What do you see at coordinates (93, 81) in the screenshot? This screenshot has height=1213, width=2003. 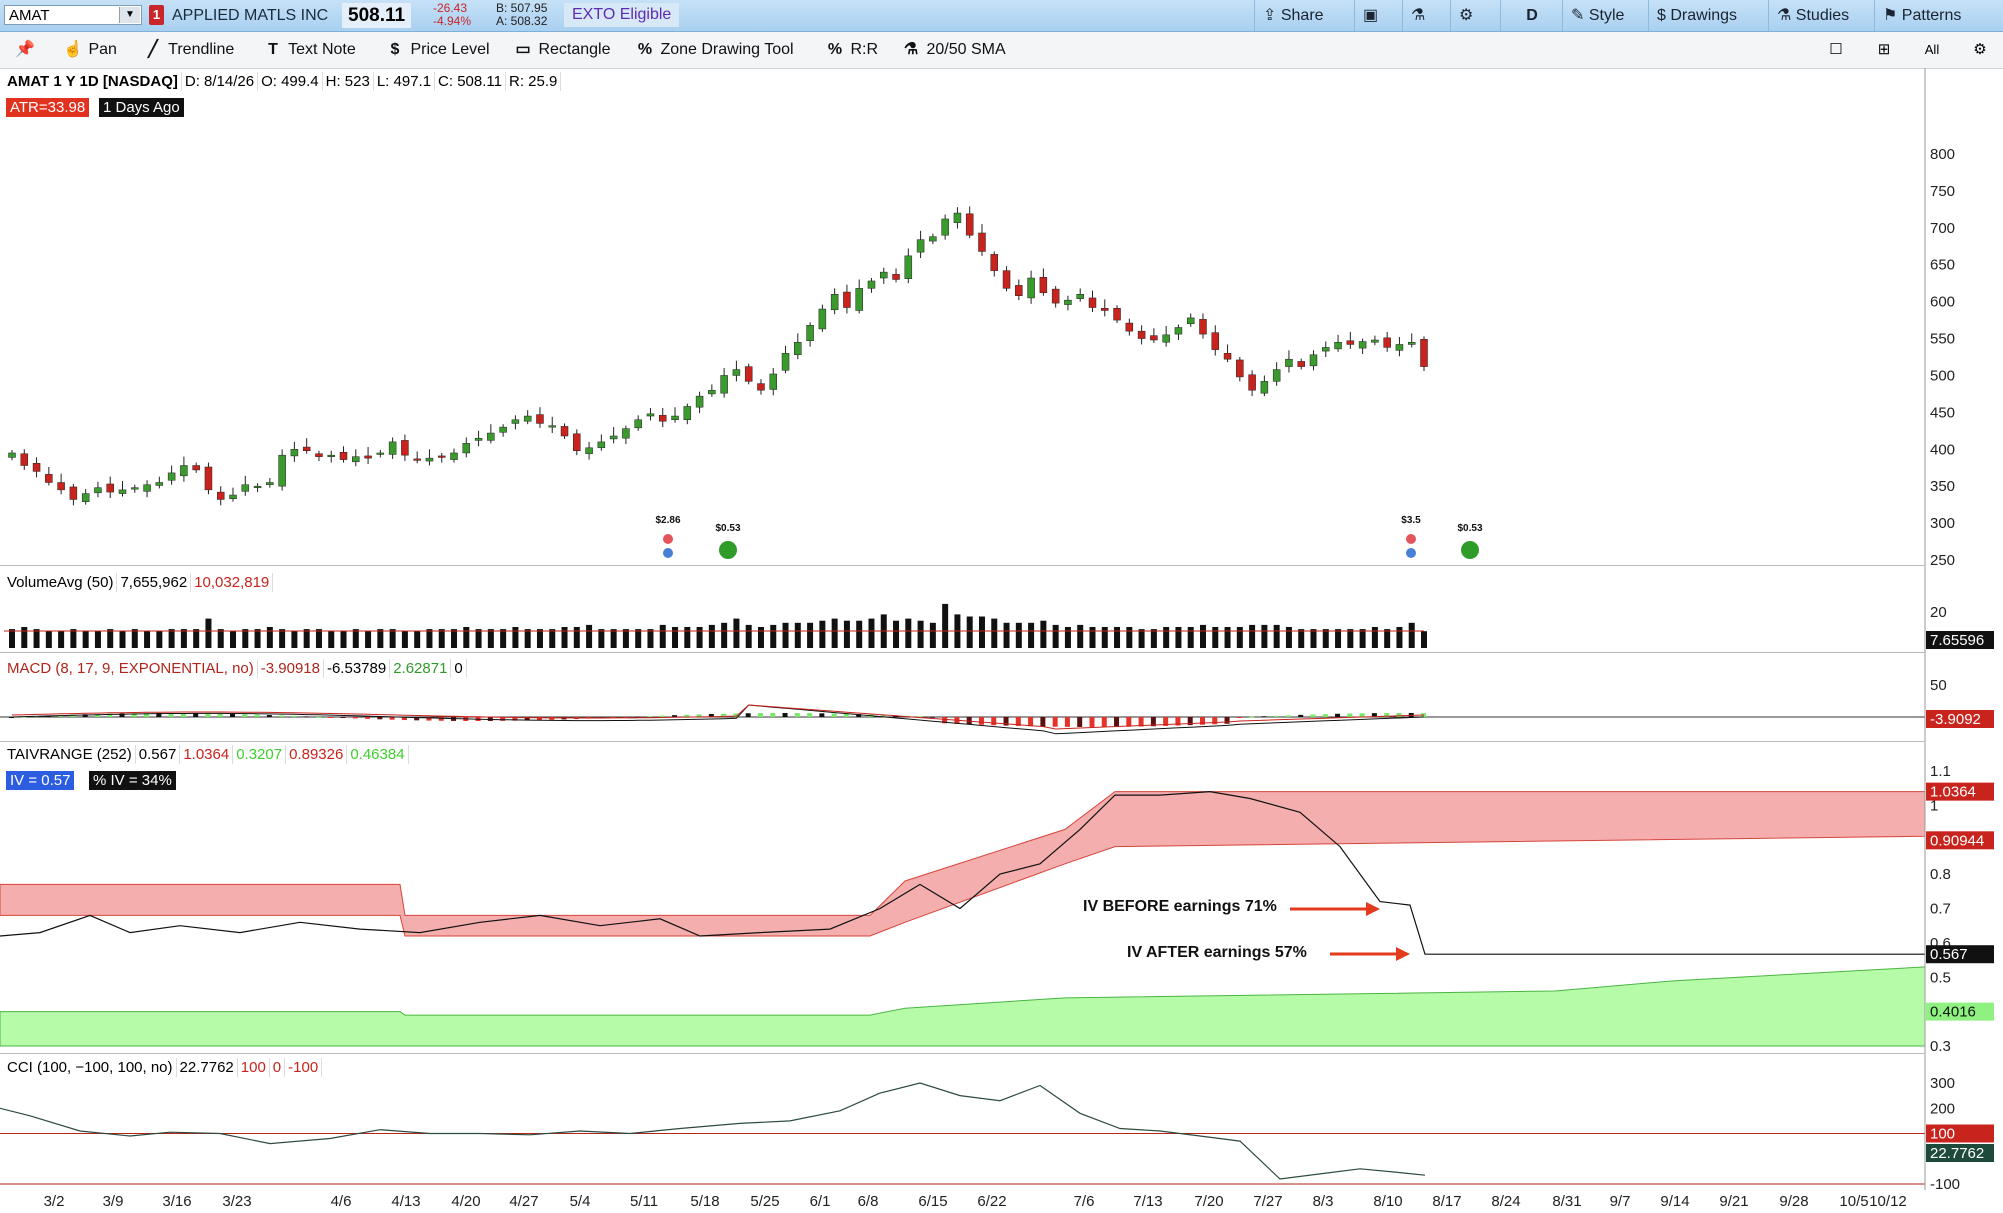 I see `chart-title: AMAT 1 Y 1D [NASDAQ]` at bounding box center [93, 81].